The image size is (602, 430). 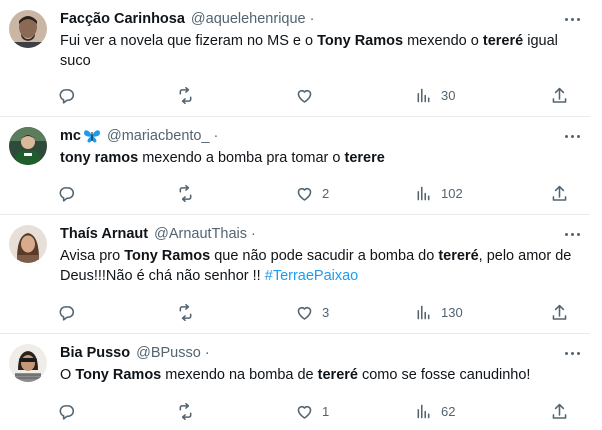 What do you see at coordinates (434, 411) in the screenshot?
I see `views-button: 62` at bounding box center [434, 411].